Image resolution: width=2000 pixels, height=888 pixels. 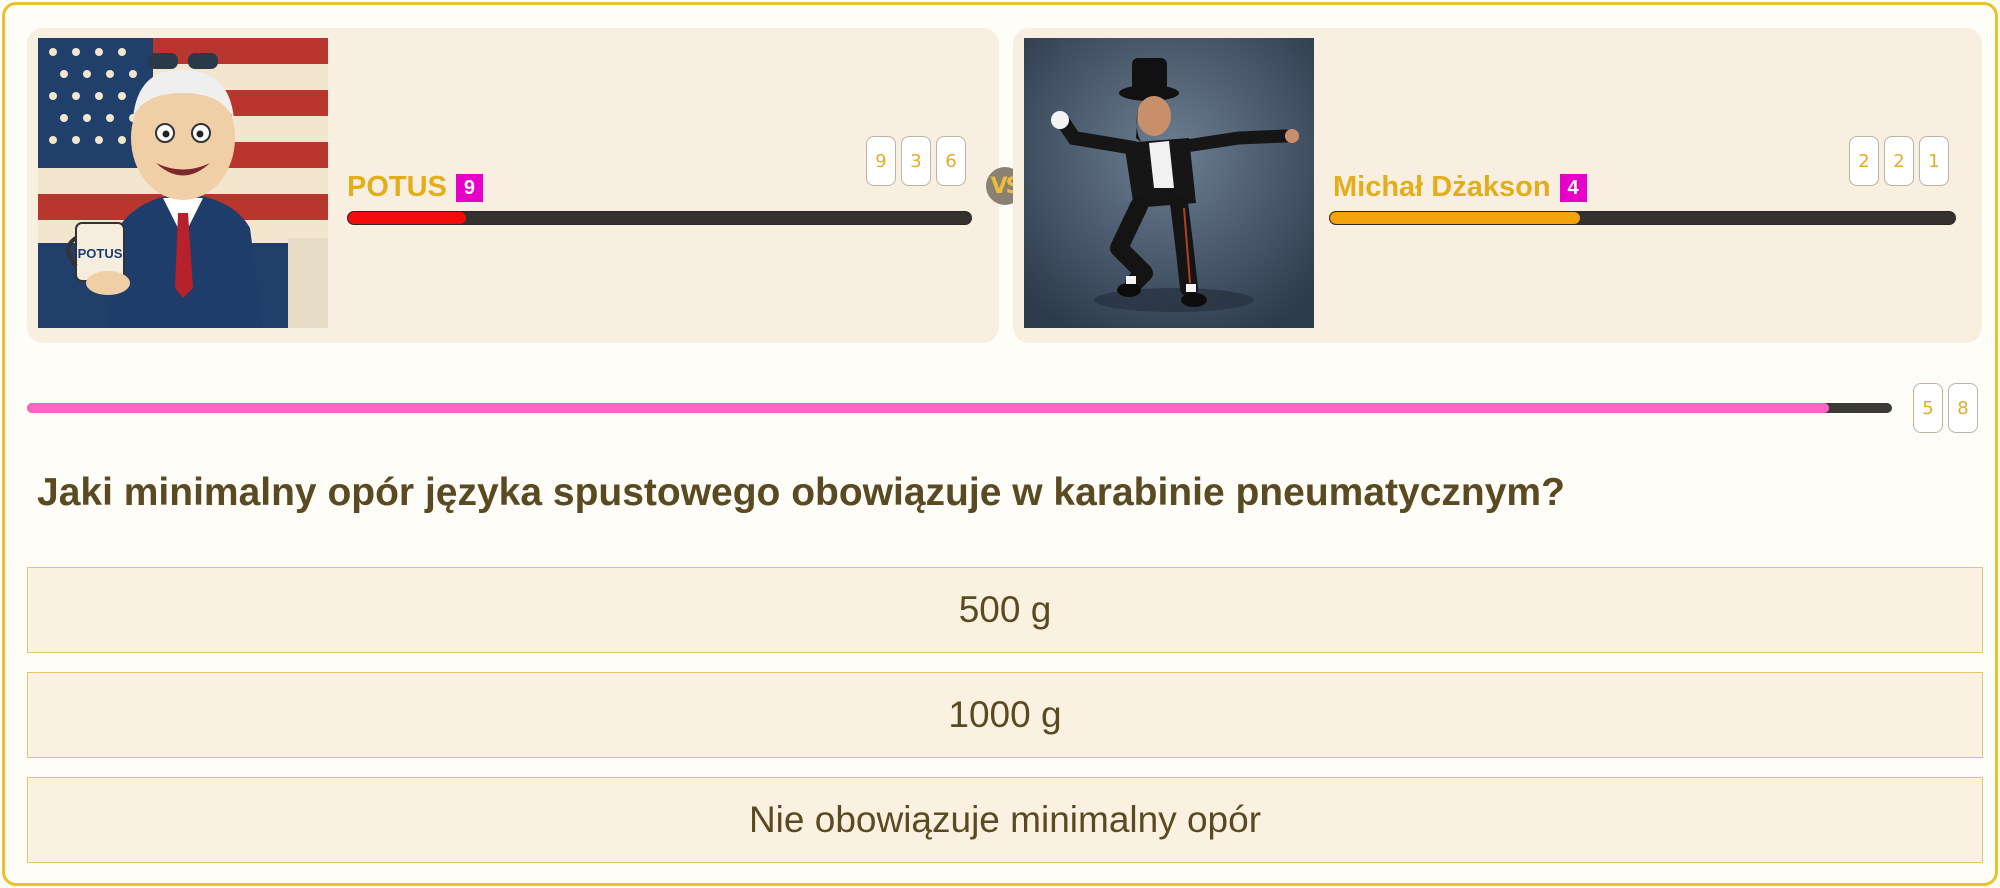 I want to click on timer-bar, so click(x=959, y=408).